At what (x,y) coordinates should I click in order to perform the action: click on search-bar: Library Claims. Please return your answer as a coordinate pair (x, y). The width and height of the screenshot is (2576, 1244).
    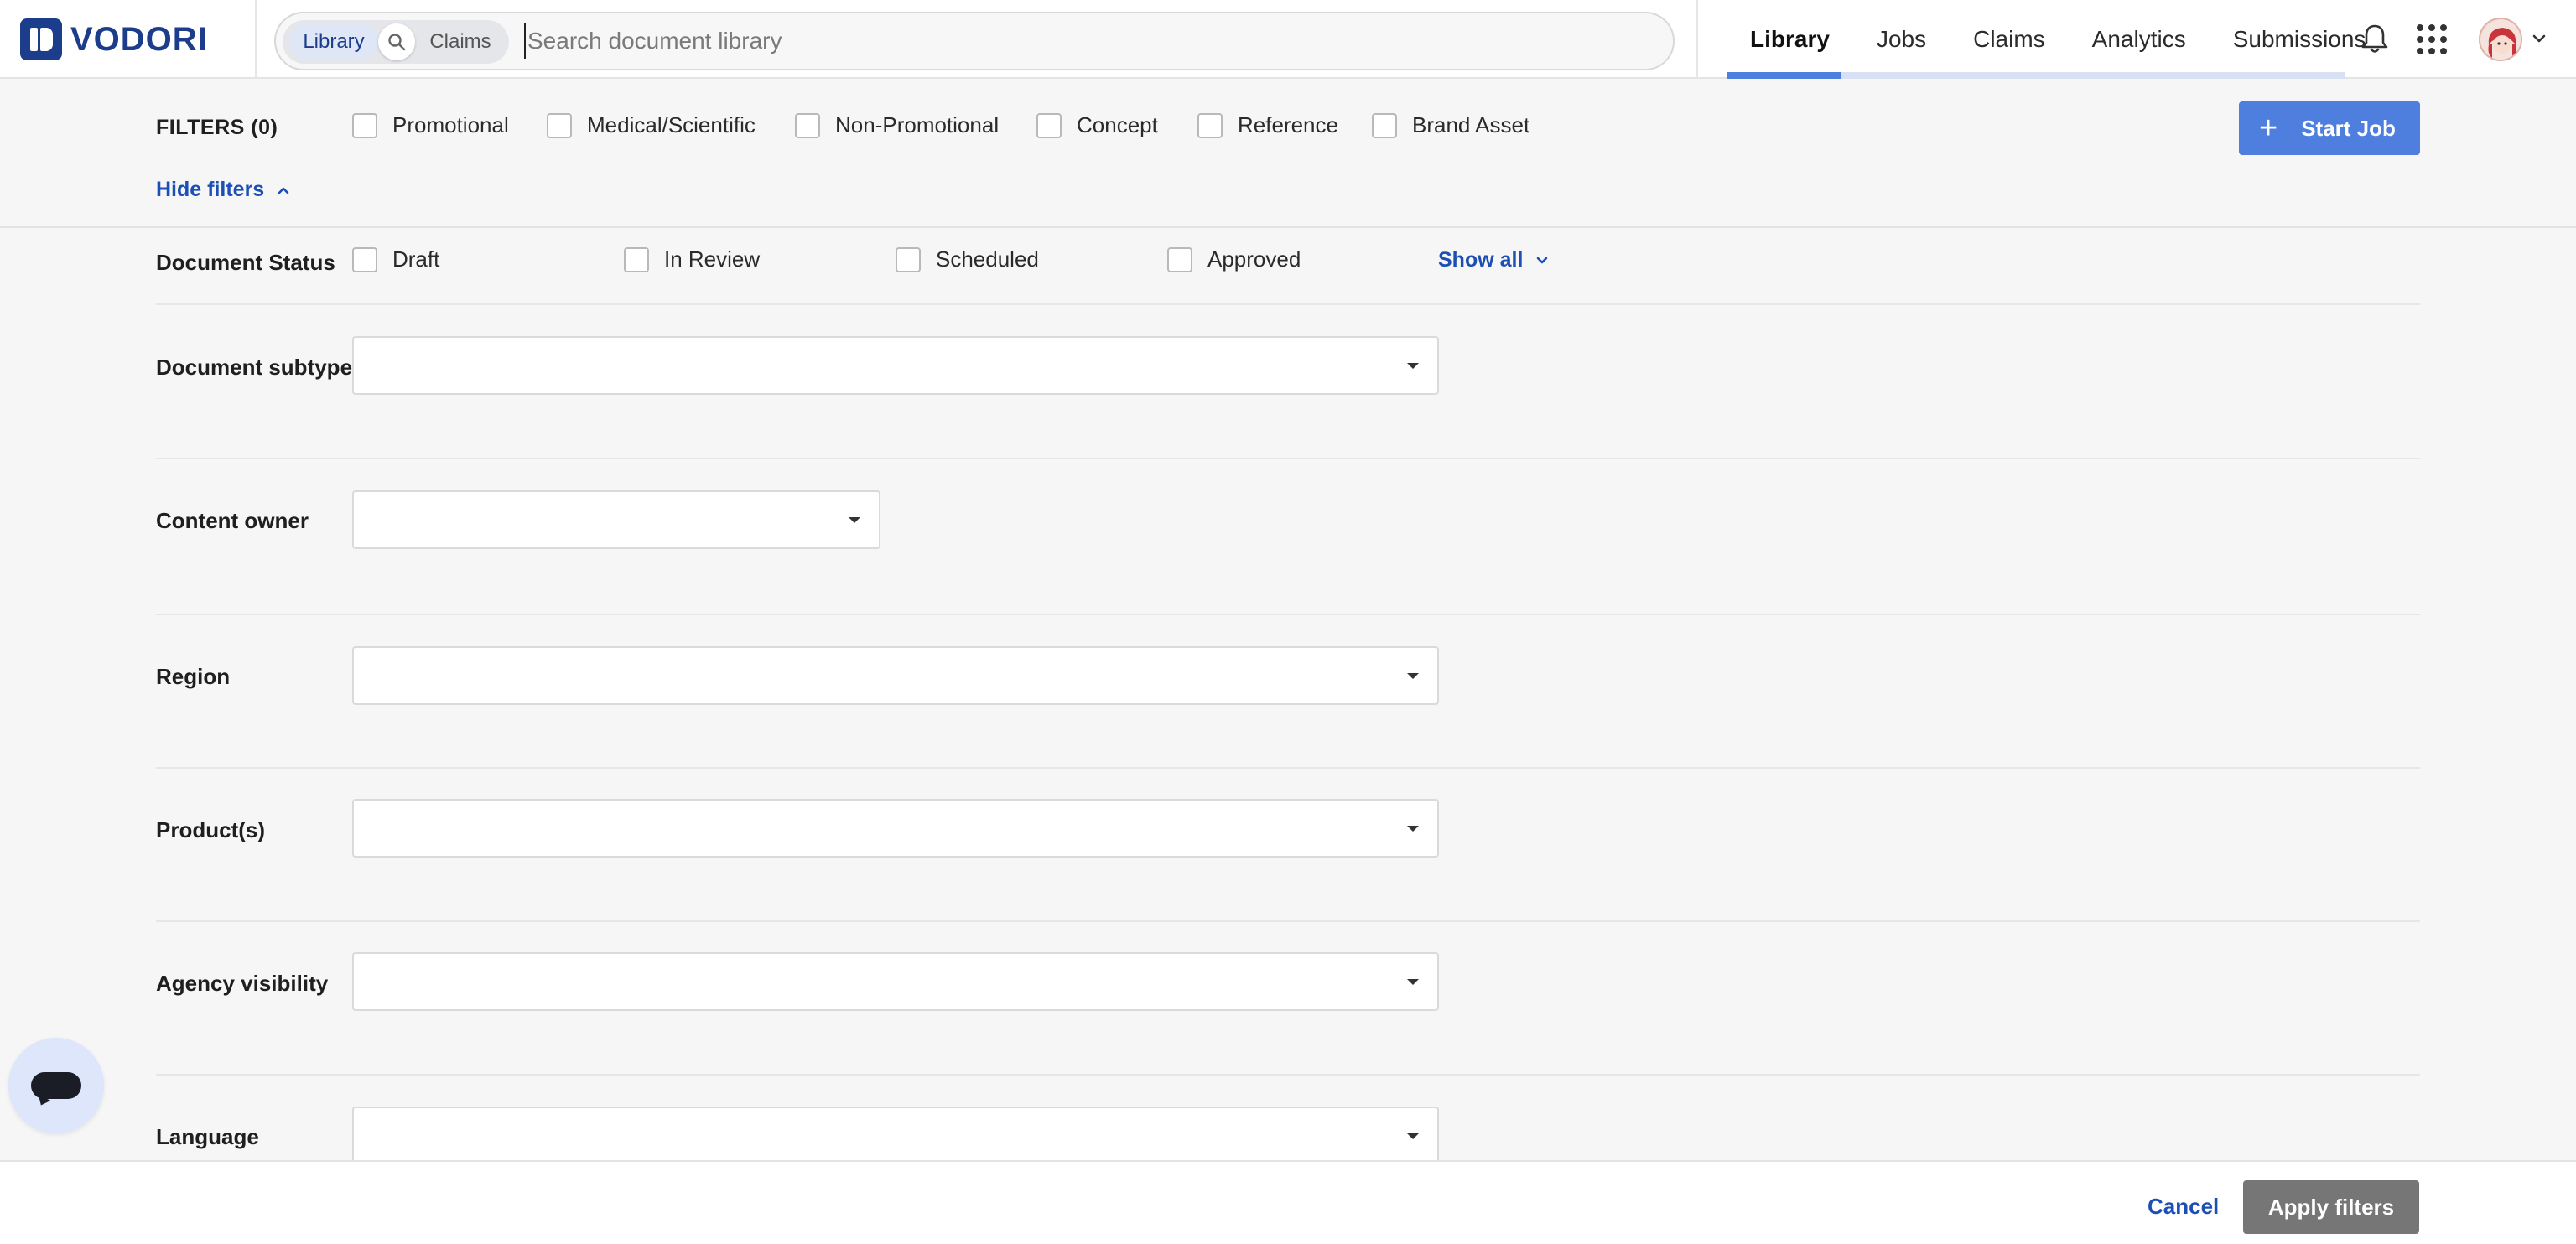
    Looking at the image, I should click on (974, 41).